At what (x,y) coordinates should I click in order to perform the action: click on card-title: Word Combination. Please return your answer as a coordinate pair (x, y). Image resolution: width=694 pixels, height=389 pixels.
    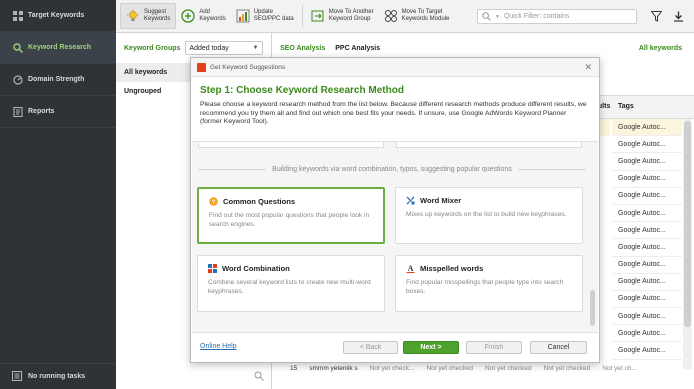
    Looking at the image, I should click on (256, 268).